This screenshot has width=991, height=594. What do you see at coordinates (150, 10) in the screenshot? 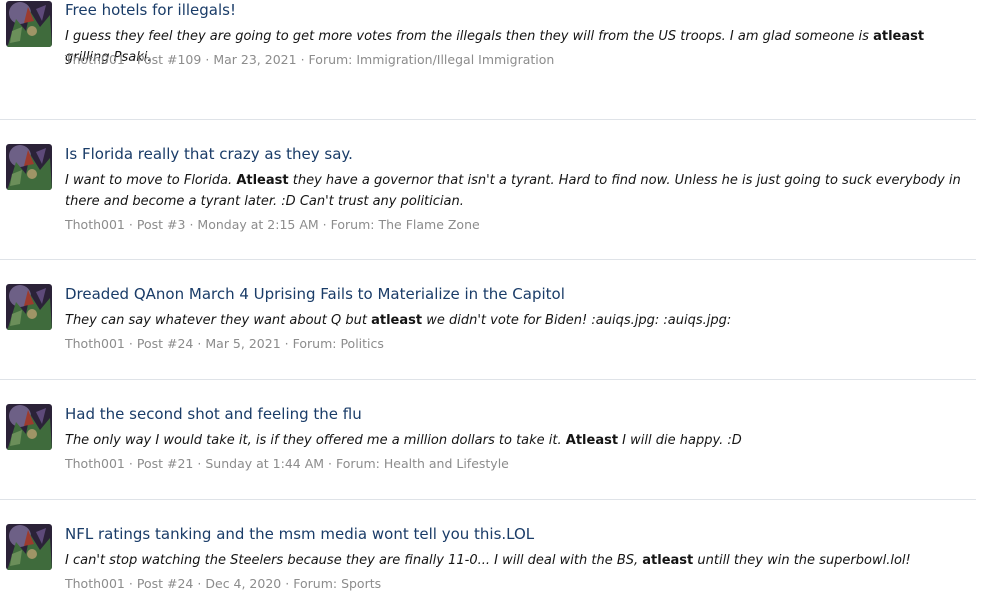
I see `thread-title-link: Free hotels for illegals!` at bounding box center [150, 10].